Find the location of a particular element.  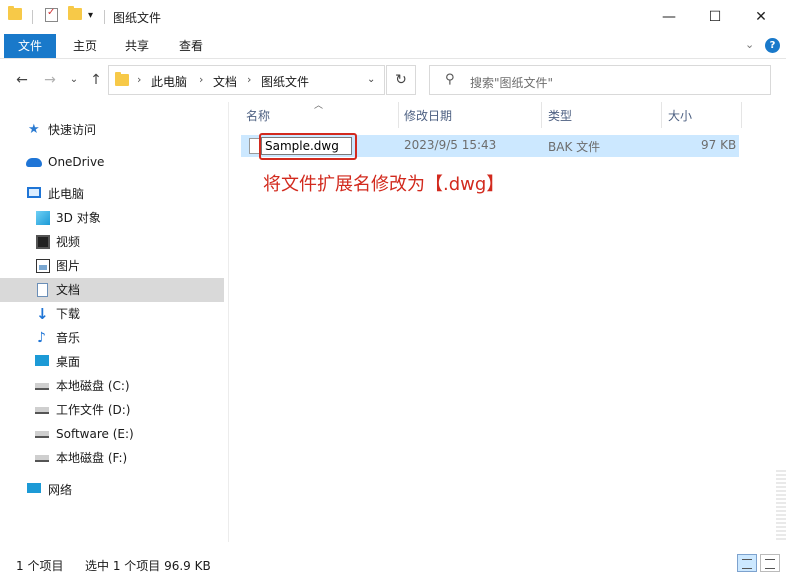

highlight-box is located at coordinates (308, 146).